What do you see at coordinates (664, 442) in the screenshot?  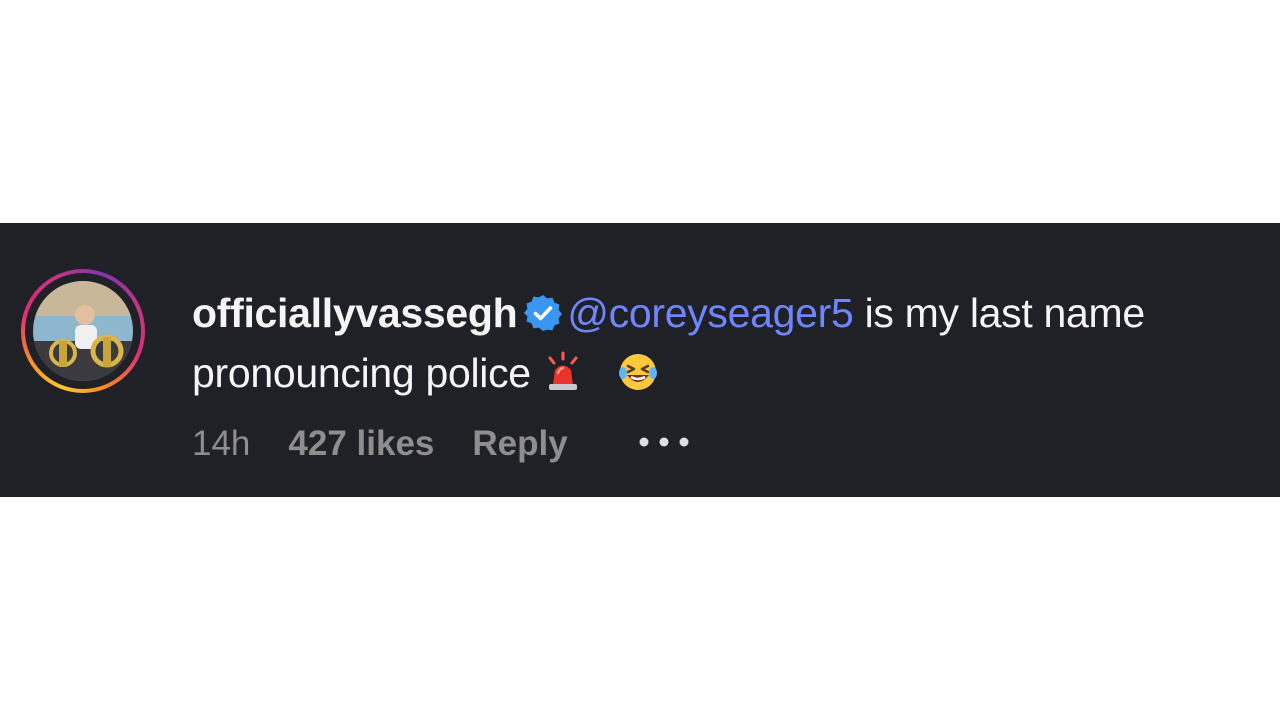 I see `more-horizontal-icon` at bounding box center [664, 442].